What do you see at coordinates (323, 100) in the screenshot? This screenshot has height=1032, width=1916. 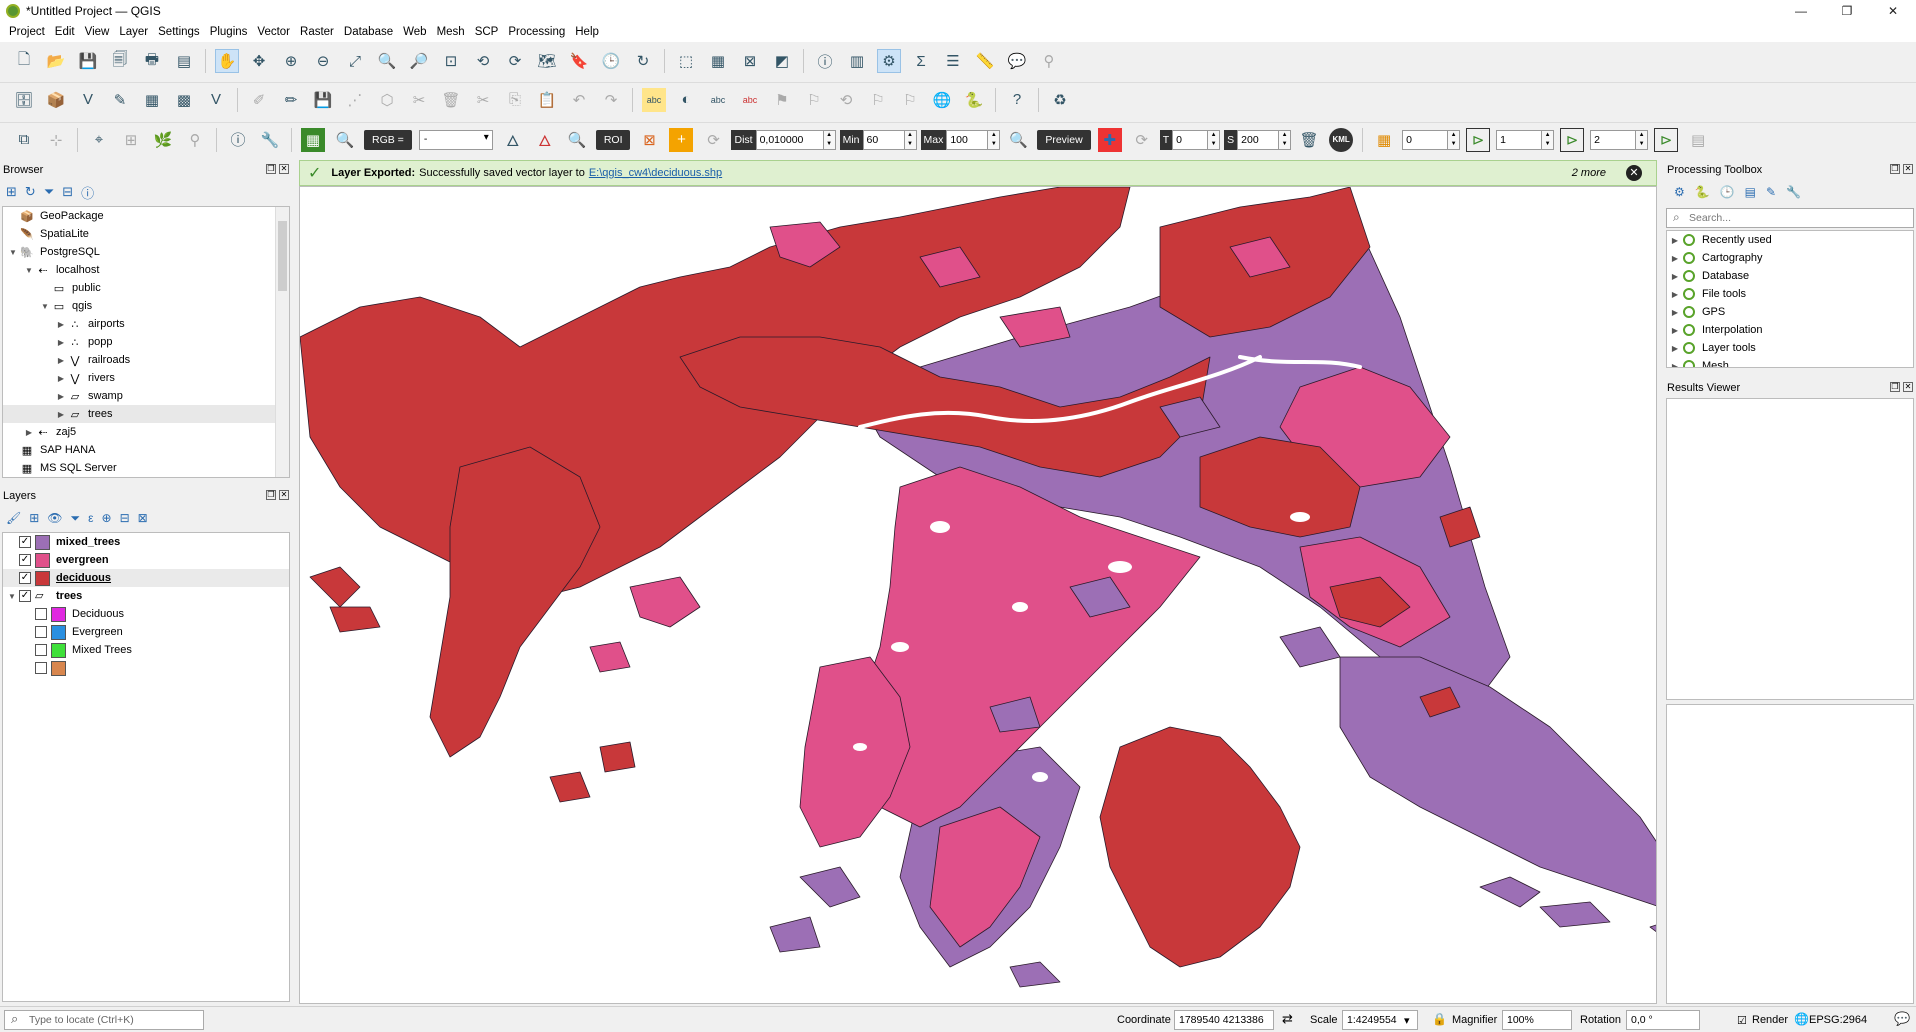 I see `save-edits-icon: 💾` at bounding box center [323, 100].